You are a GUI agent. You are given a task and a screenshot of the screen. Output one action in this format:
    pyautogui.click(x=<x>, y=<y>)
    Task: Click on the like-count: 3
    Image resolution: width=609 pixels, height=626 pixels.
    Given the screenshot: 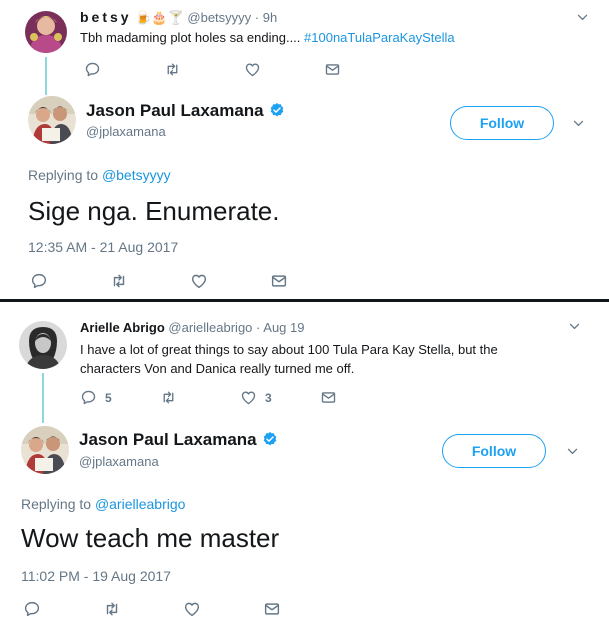 What is the action you would take?
    pyautogui.click(x=268, y=397)
    